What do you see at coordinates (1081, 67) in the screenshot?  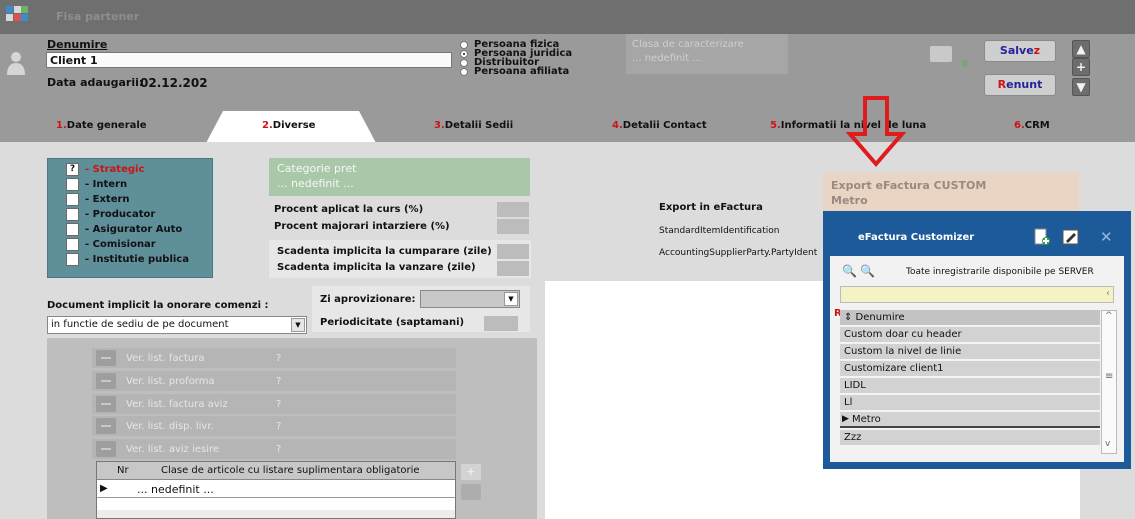 I see `add-button: +` at bounding box center [1081, 67].